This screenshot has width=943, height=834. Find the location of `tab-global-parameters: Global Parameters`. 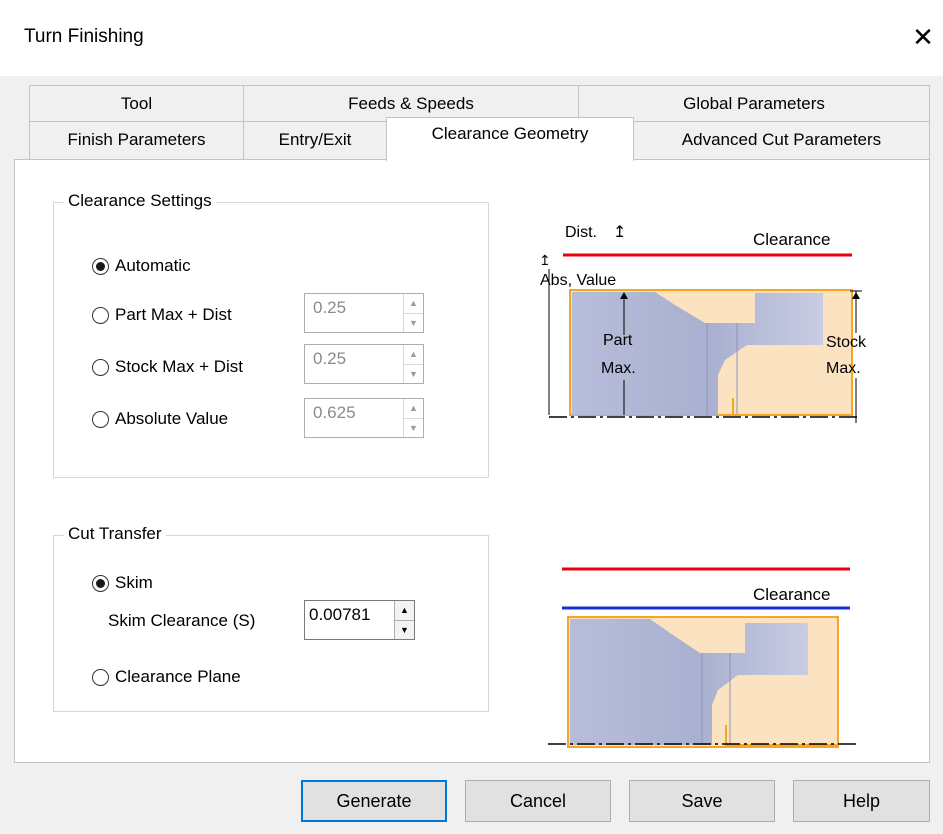

tab-global-parameters: Global Parameters is located at coordinates (754, 103).